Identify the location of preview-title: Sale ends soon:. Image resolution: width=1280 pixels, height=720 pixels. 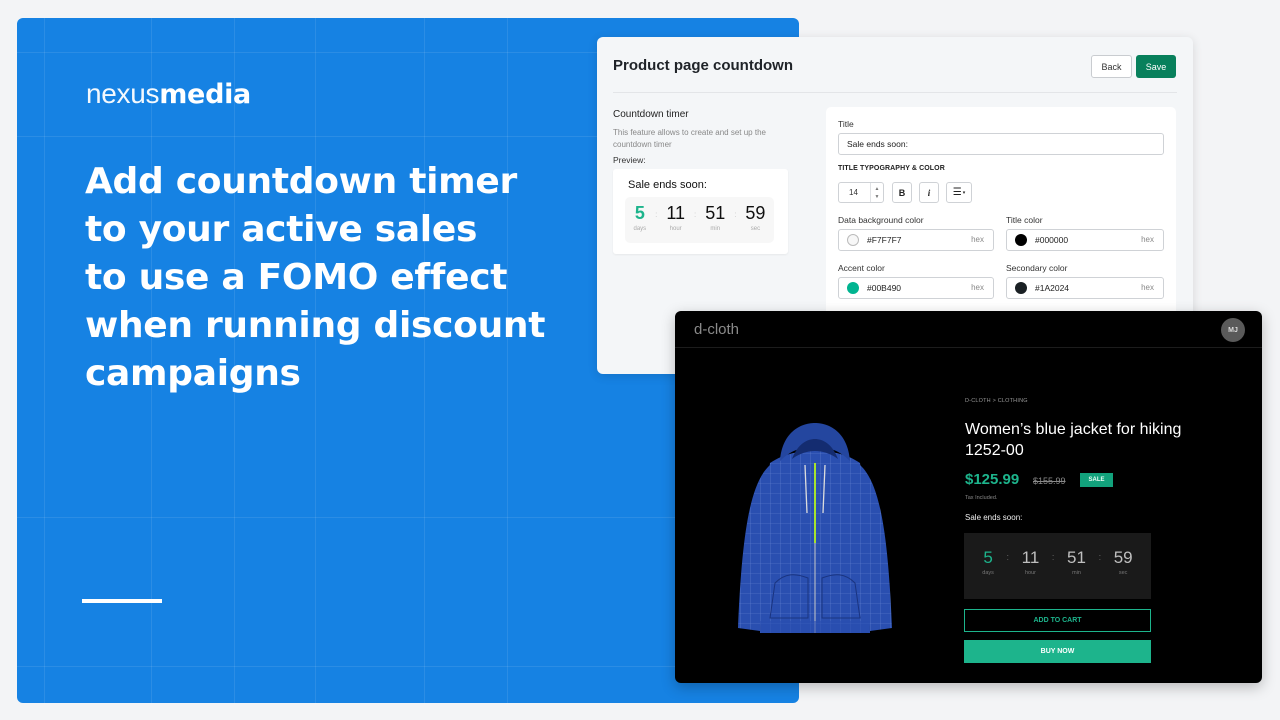
(667, 185).